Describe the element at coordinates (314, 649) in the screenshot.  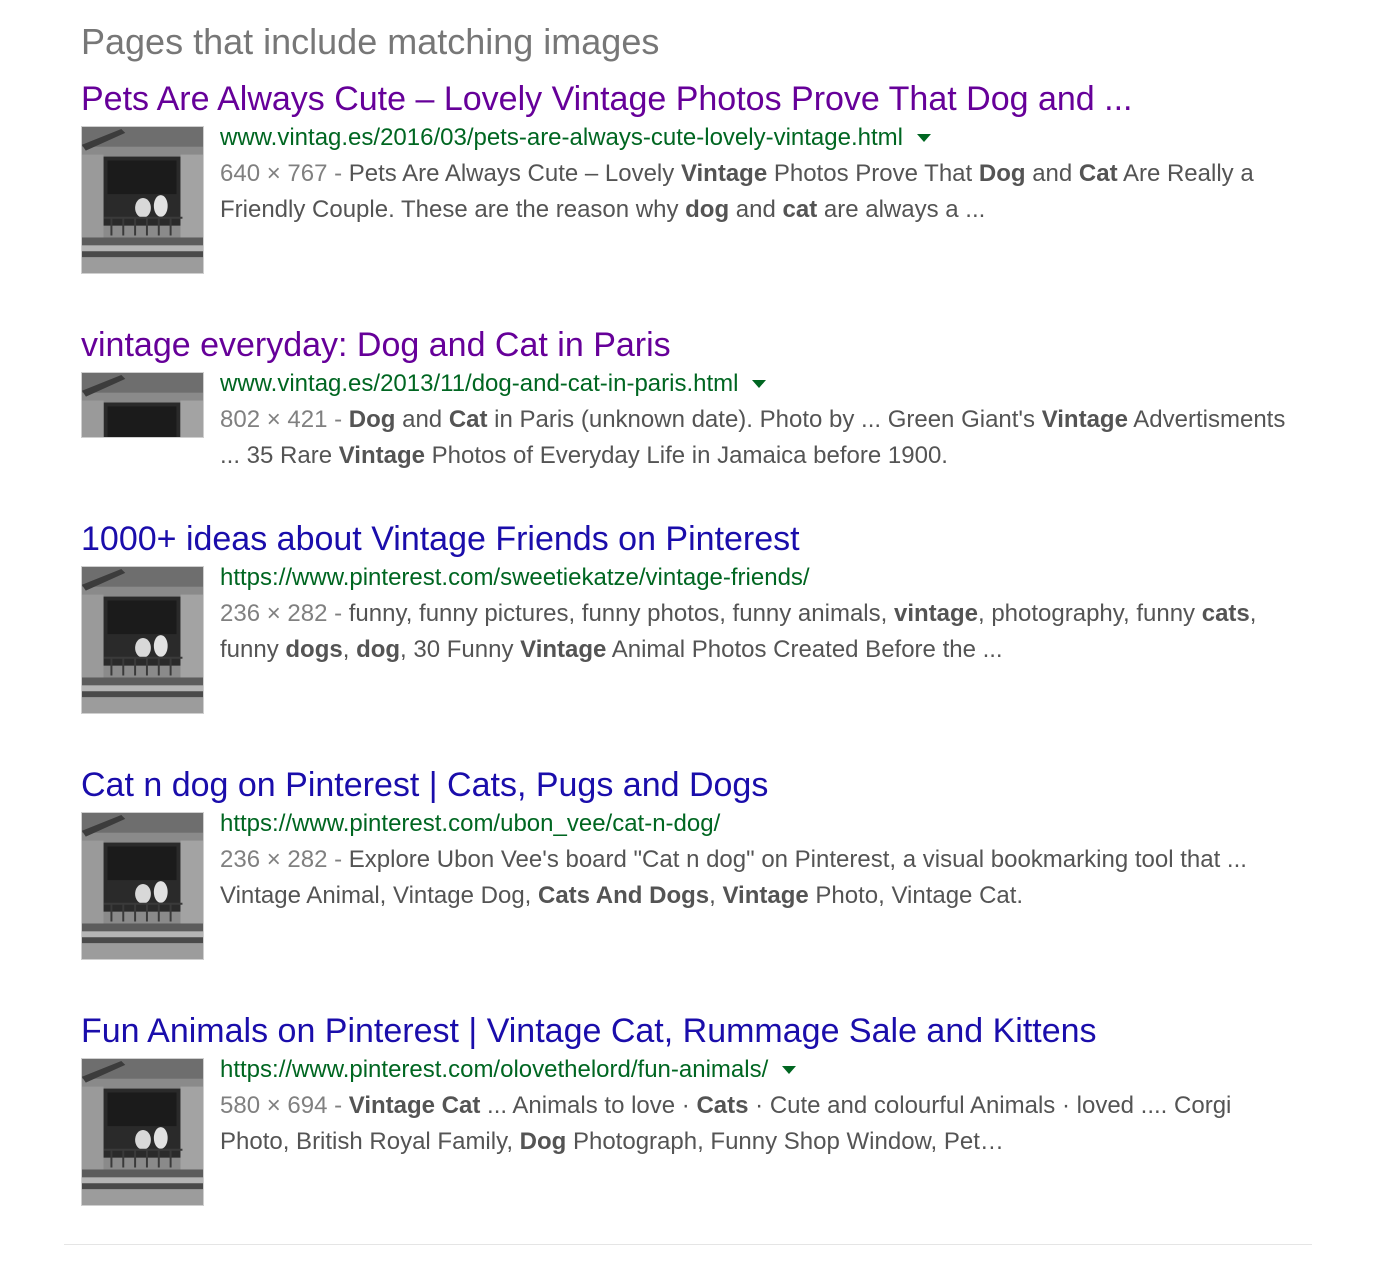
I see `snippet-keyword: dogs` at that location.